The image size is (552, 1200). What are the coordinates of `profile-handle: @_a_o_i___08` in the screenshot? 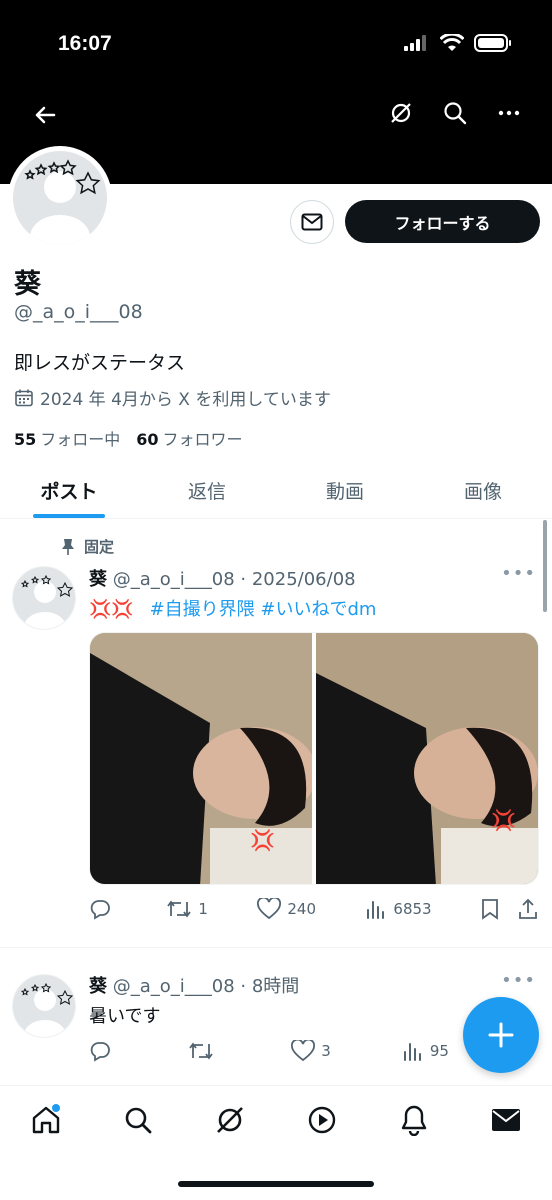 It's located at (78, 312).